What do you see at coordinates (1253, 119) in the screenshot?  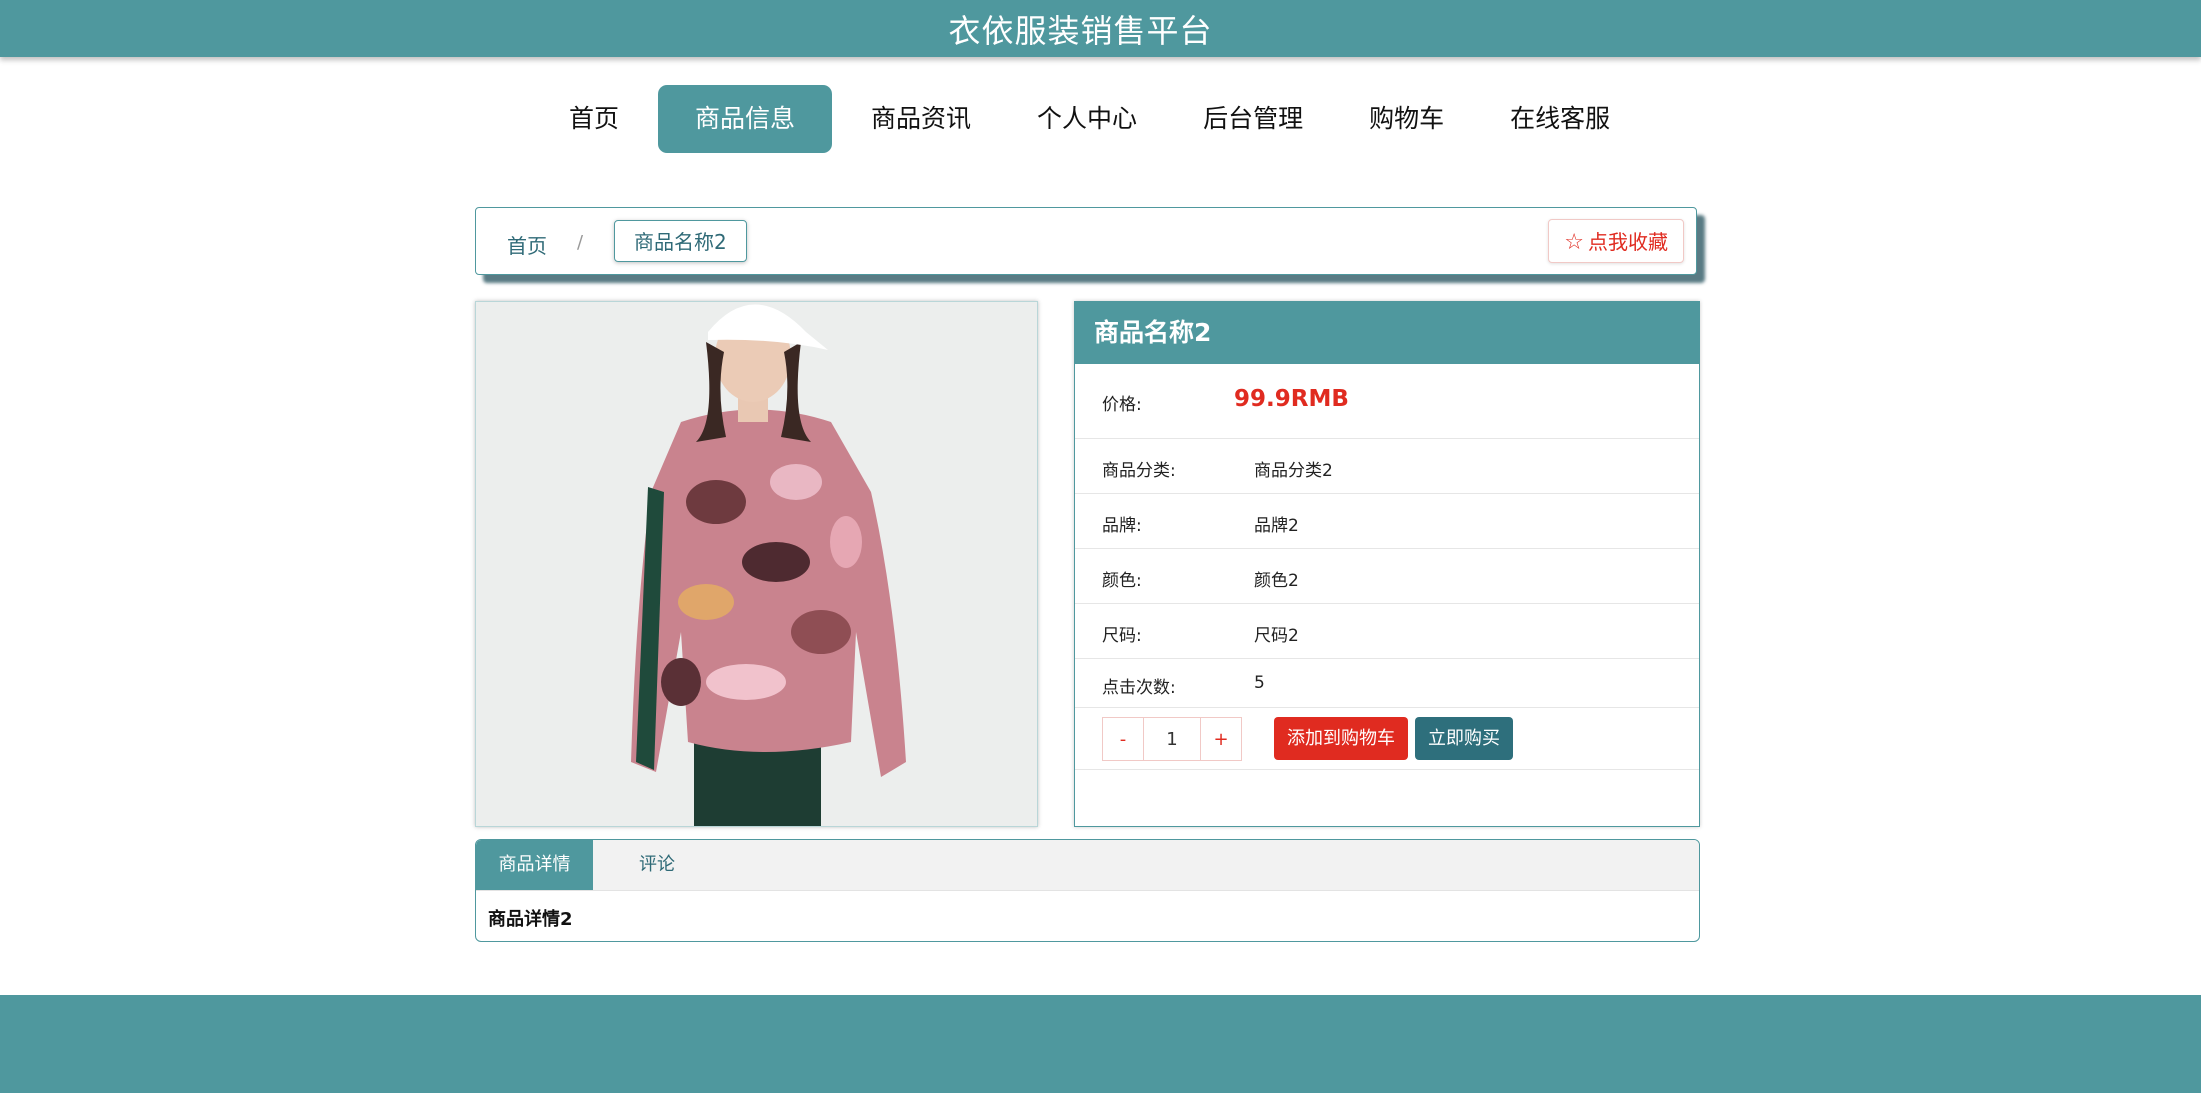 I see `nav-item-admin: 后台管理` at bounding box center [1253, 119].